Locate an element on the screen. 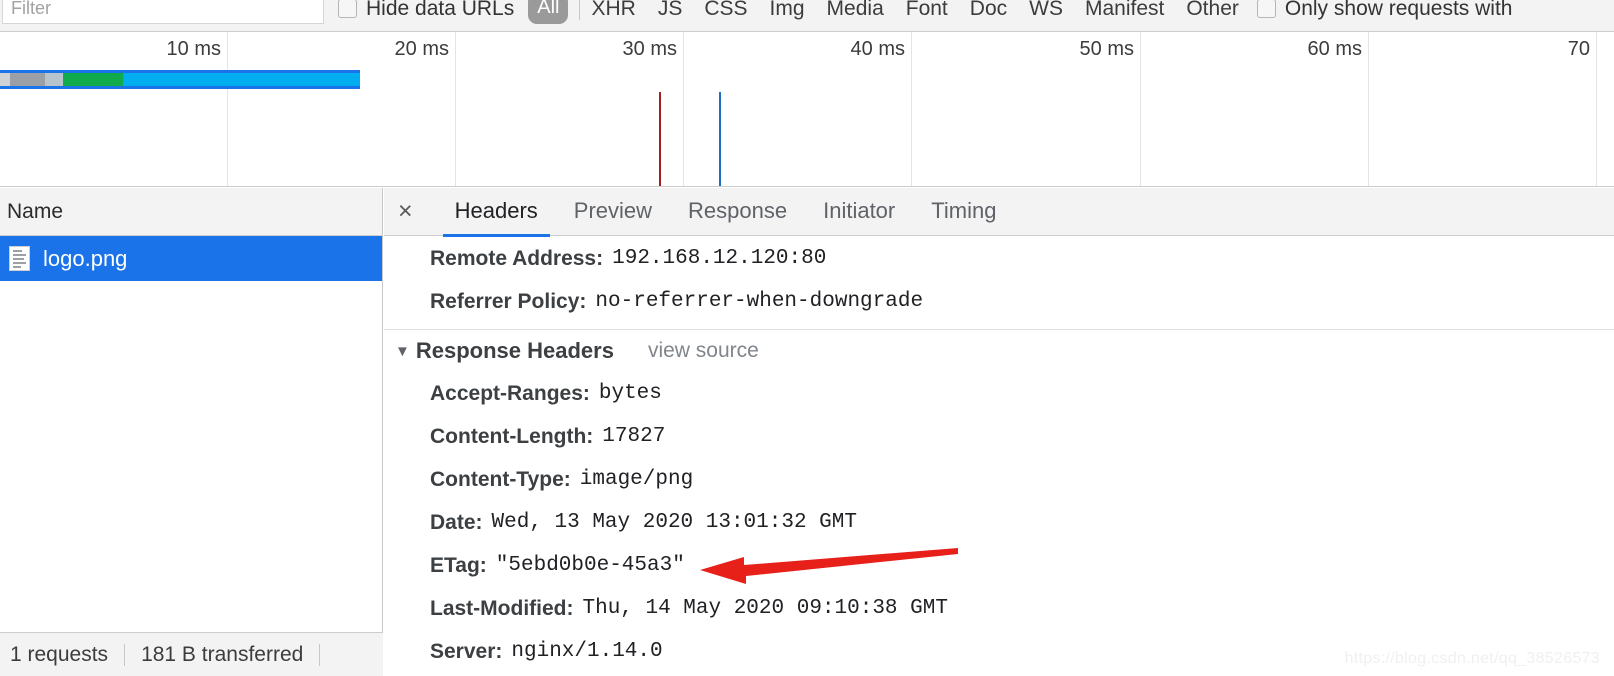 The image size is (1614, 676). response-headers-title: Response Headers is located at coordinates (514, 350).